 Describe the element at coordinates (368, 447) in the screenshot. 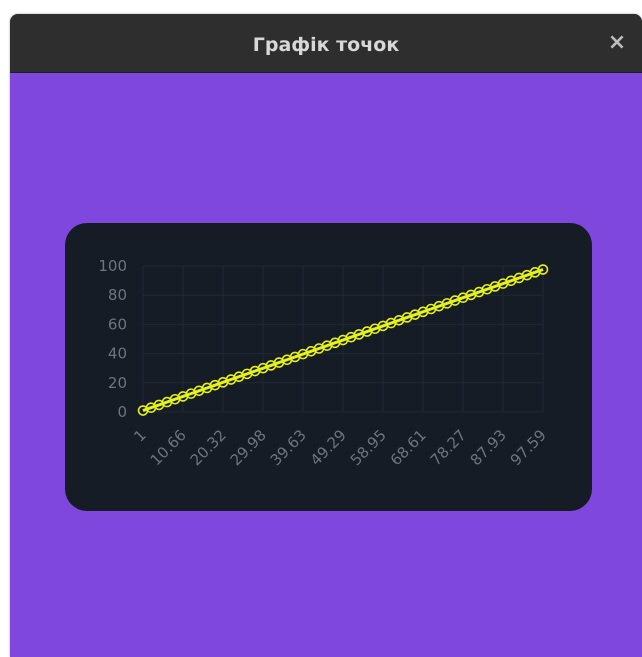

I see `x-tick-label: 58.95` at that location.